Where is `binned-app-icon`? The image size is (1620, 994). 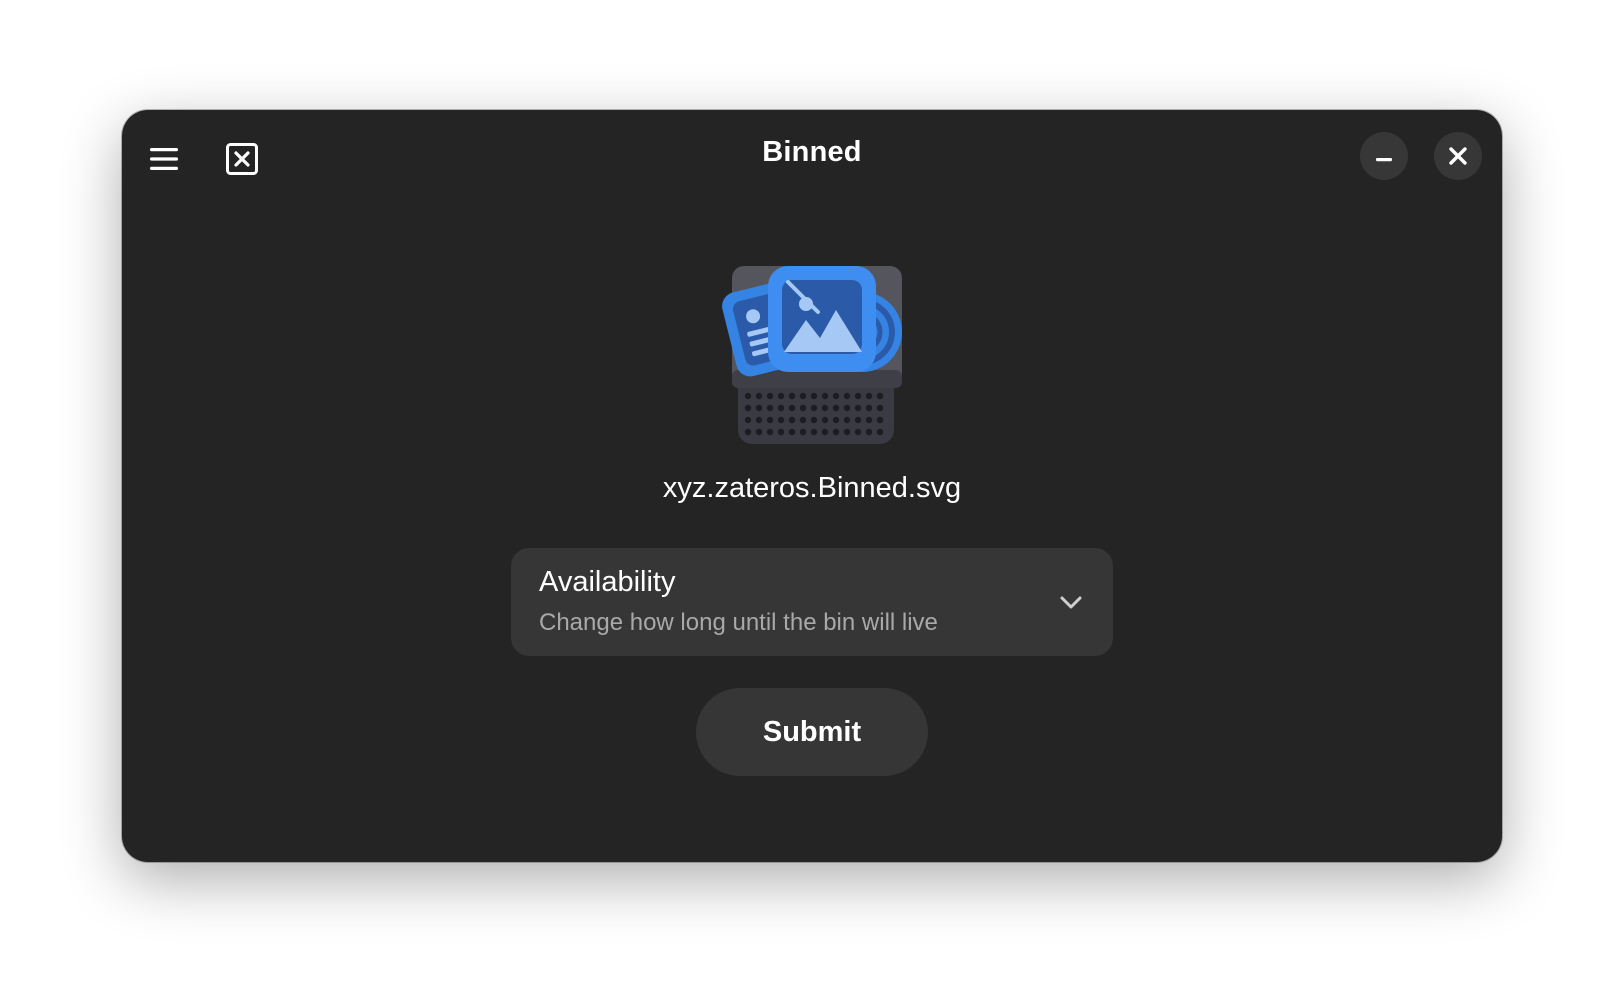 binned-app-icon is located at coordinates (812, 355).